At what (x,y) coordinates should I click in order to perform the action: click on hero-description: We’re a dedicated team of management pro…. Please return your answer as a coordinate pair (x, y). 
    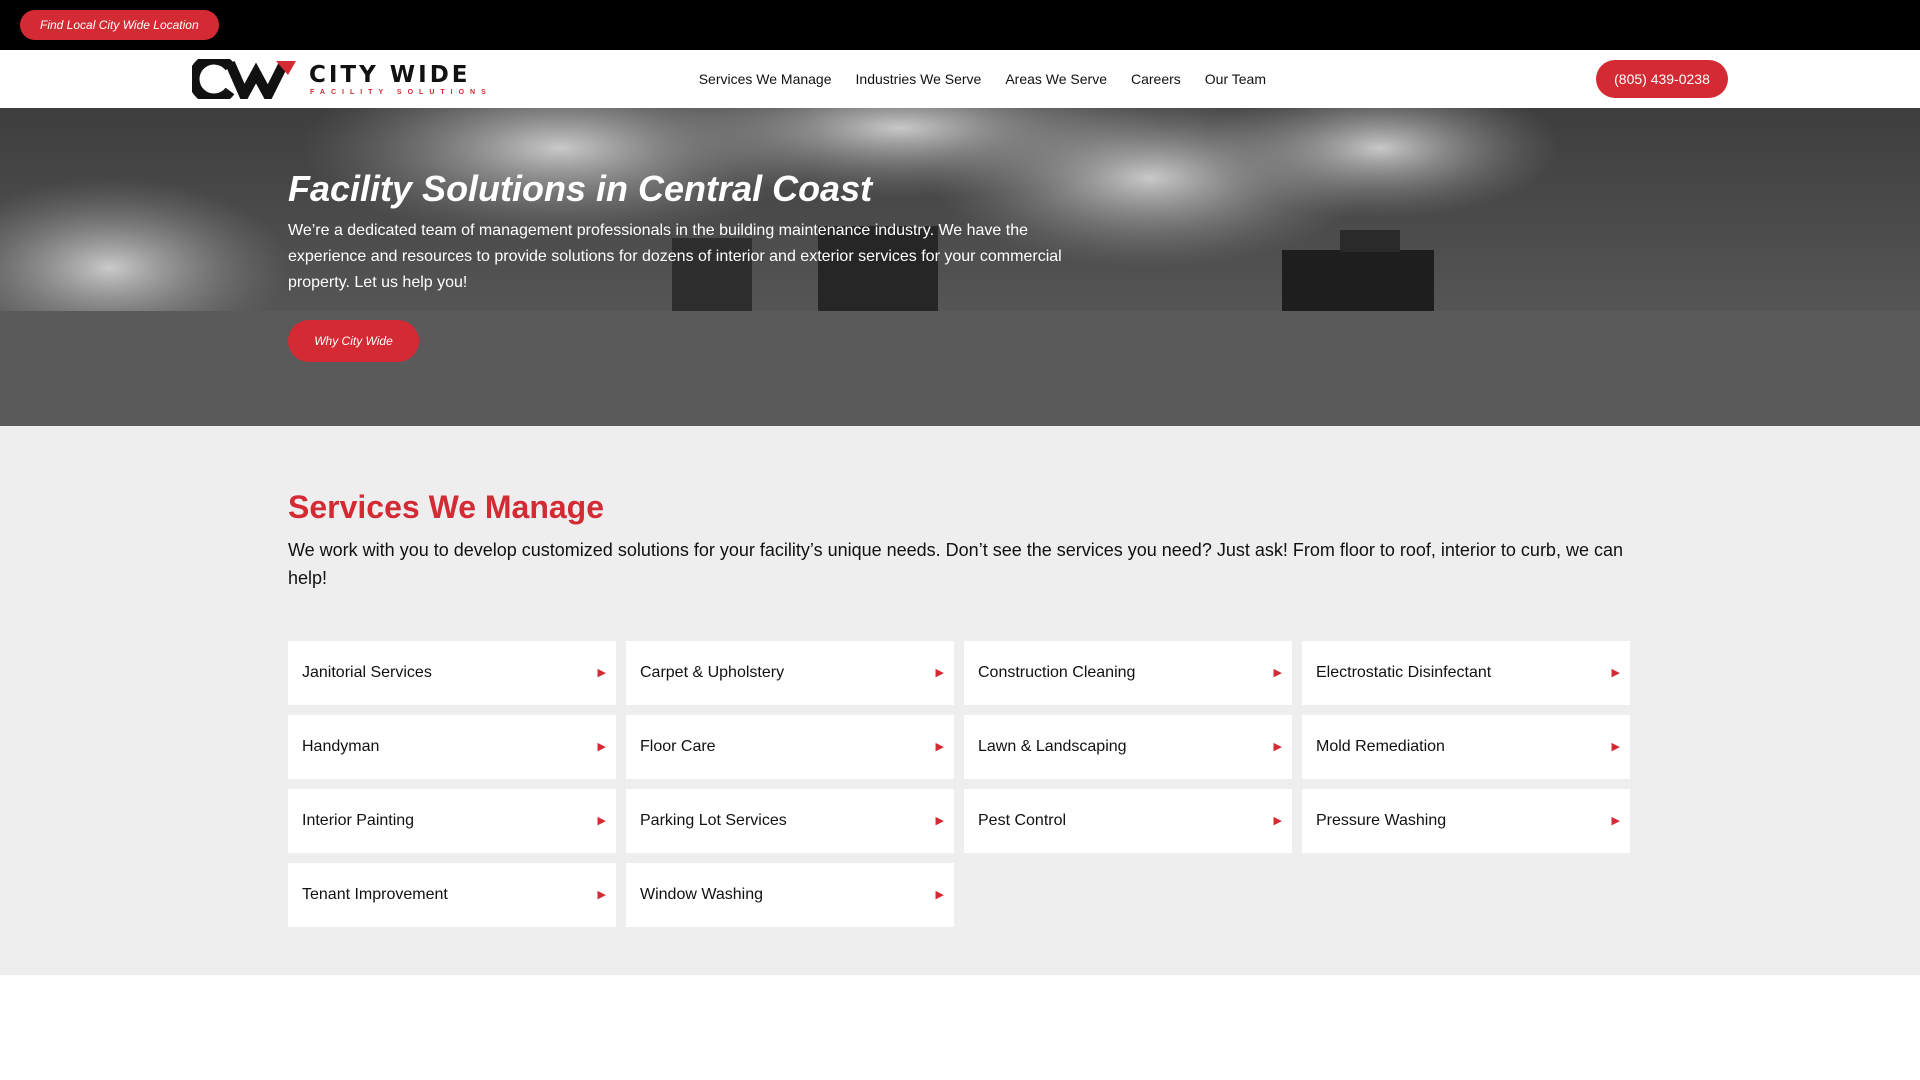
    Looking at the image, I should click on (675, 256).